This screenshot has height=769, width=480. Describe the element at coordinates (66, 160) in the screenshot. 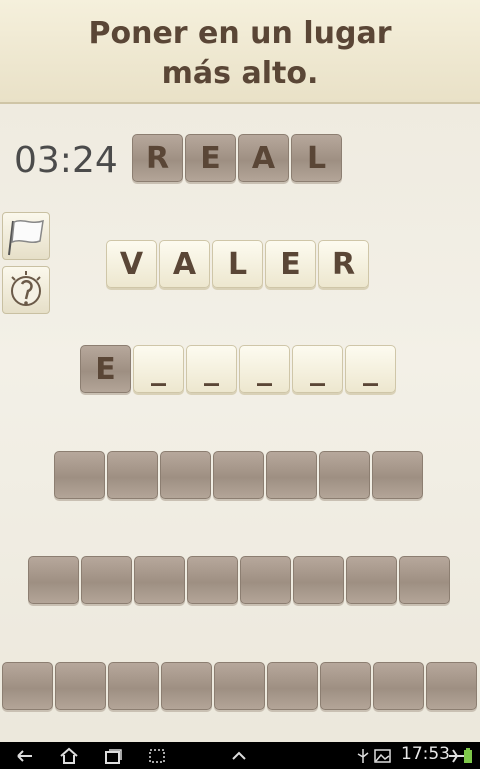

I see `timer: 03:24` at that location.